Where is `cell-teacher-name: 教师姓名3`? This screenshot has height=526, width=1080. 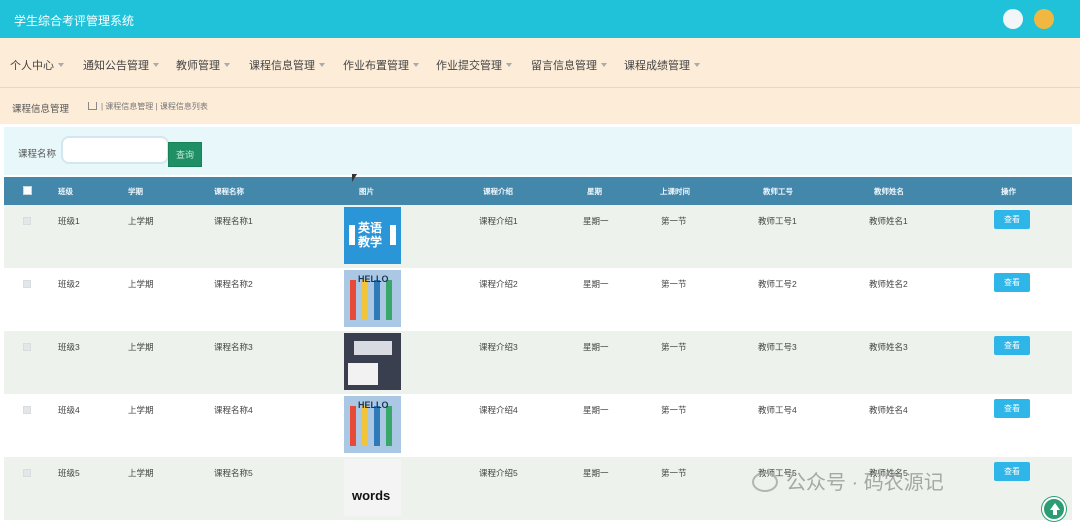
cell-teacher-name: 教师姓名3 is located at coordinates (918, 362).